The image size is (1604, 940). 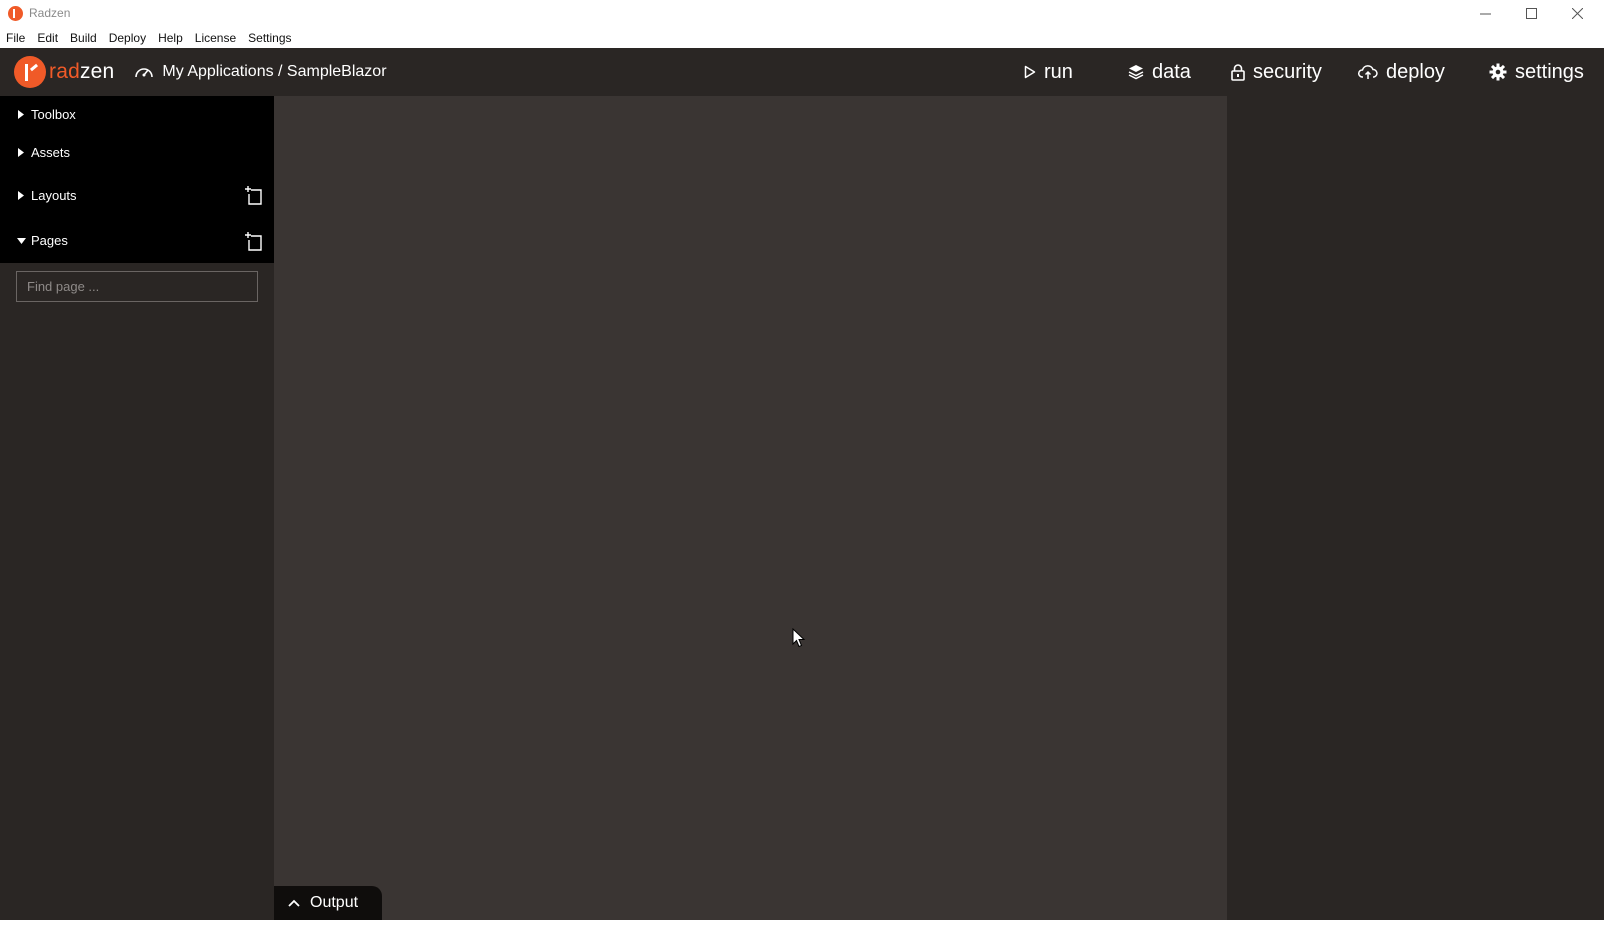 What do you see at coordinates (274, 71) in the screenshot?
I see `breadcrumb-text: My Applications / SampleBlazor` at bounding box center [274, 71].